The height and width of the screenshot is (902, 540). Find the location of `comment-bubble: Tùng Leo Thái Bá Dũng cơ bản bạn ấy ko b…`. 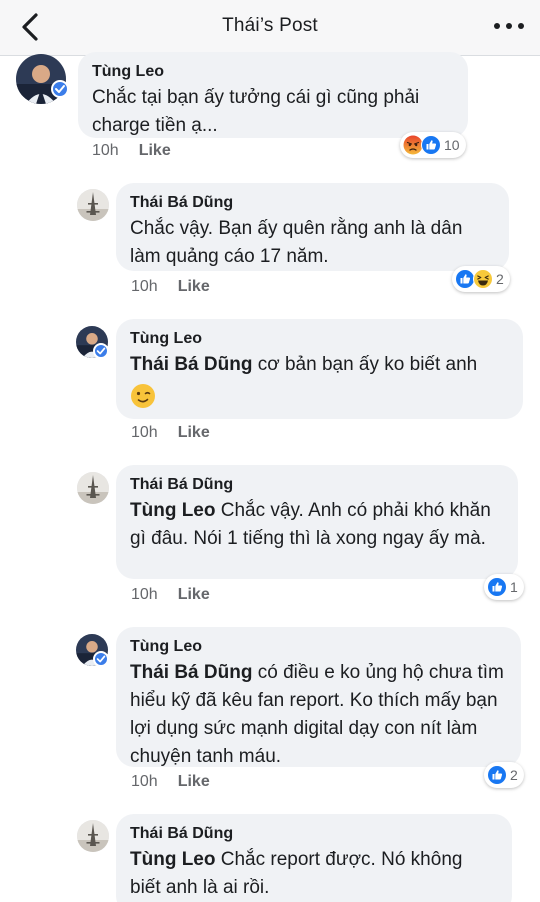

comment-bubble: Tùng Leo Thái Bá Dũng cơ bản bạn ấy ko b… is located at coordinates (319, 369).